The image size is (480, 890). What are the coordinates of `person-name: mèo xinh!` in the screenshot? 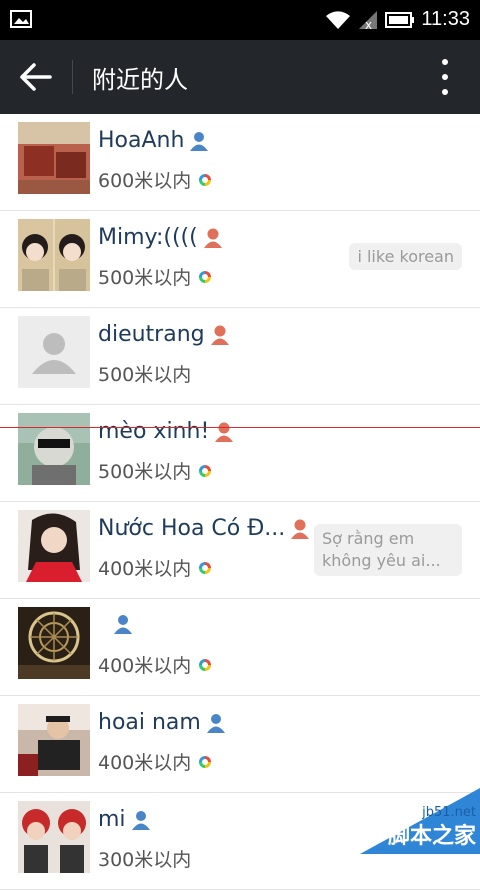 It's located at (154, 431).